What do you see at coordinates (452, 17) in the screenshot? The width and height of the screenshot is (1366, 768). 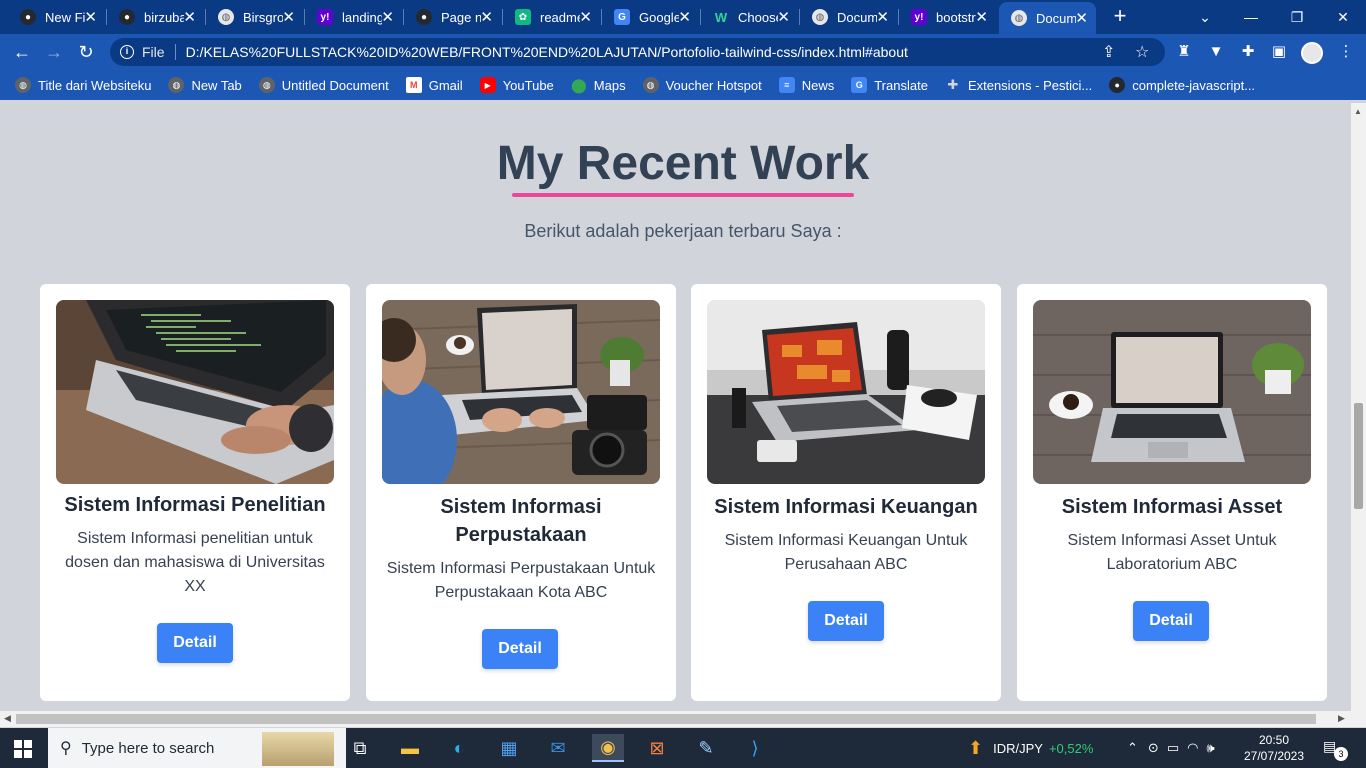 I see `tab-5: ● Page not ✕` at bounding box center [452, 17].